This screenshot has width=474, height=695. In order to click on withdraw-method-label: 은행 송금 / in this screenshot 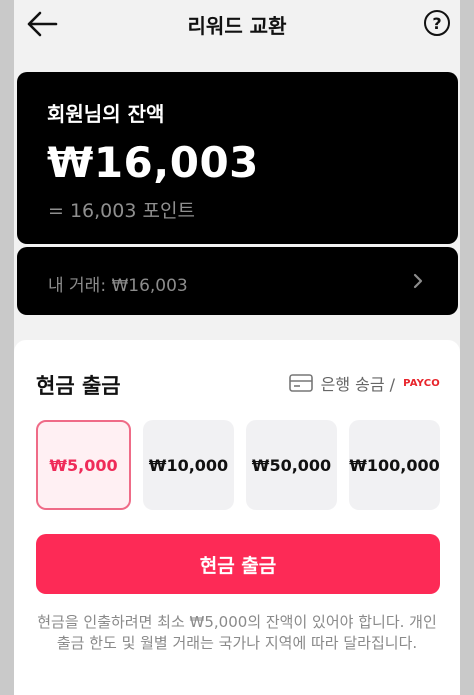, I will do `click(358, 384)`.